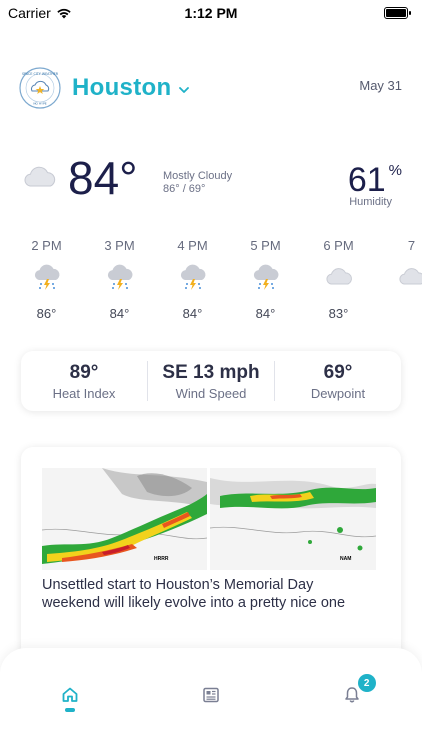  I want to click on news-icon, so click(211, 695).